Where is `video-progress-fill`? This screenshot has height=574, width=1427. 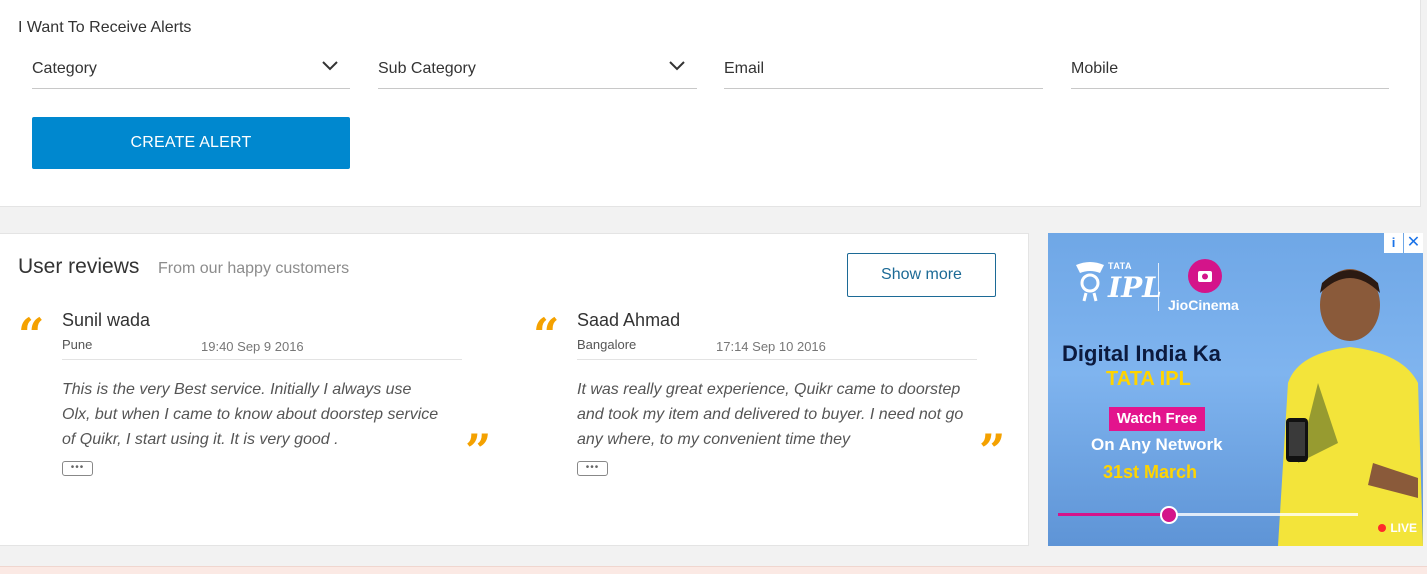
video-progress-fill is located at coordinates (1113, 514).